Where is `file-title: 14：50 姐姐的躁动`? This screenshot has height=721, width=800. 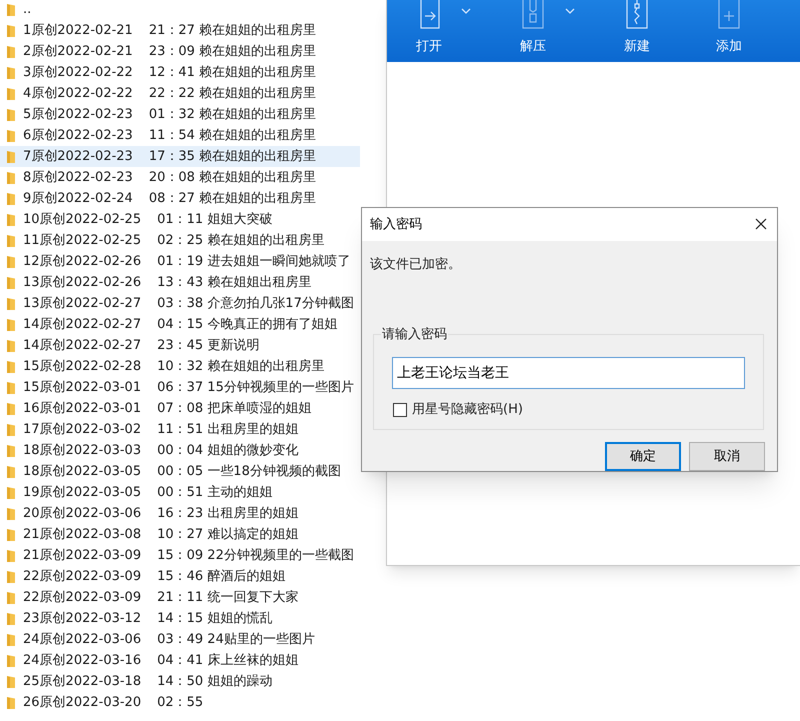
file-title: 14：50 姐姐的躁动 is located at coordinates (214, 681).